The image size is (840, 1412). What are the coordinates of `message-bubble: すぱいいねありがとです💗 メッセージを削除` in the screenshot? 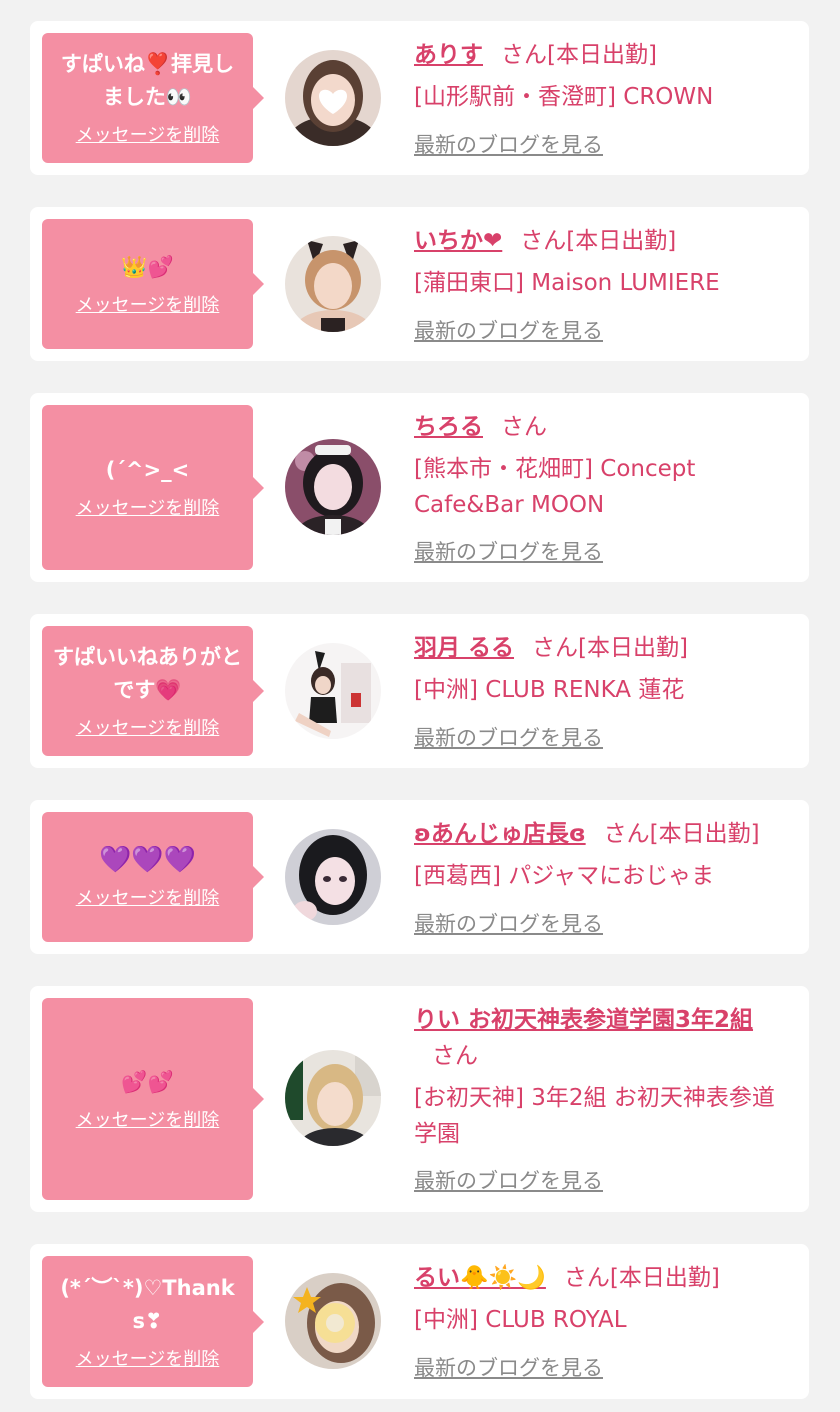 It's located at (153, 691).